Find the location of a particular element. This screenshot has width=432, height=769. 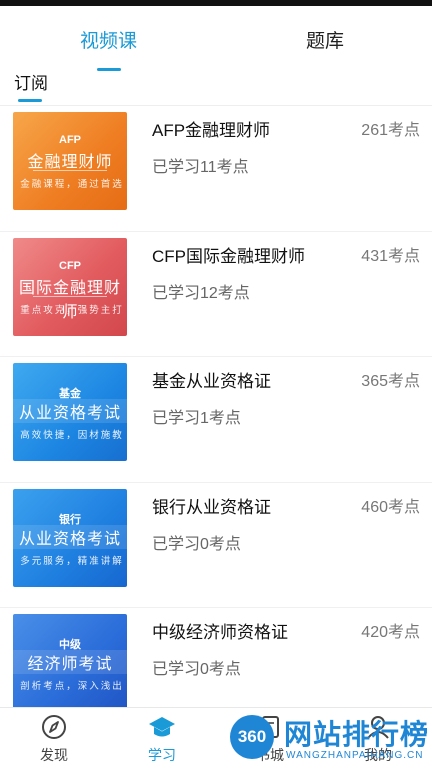

course-progress: 已学习11考点 is located at coordinates (200, 167).